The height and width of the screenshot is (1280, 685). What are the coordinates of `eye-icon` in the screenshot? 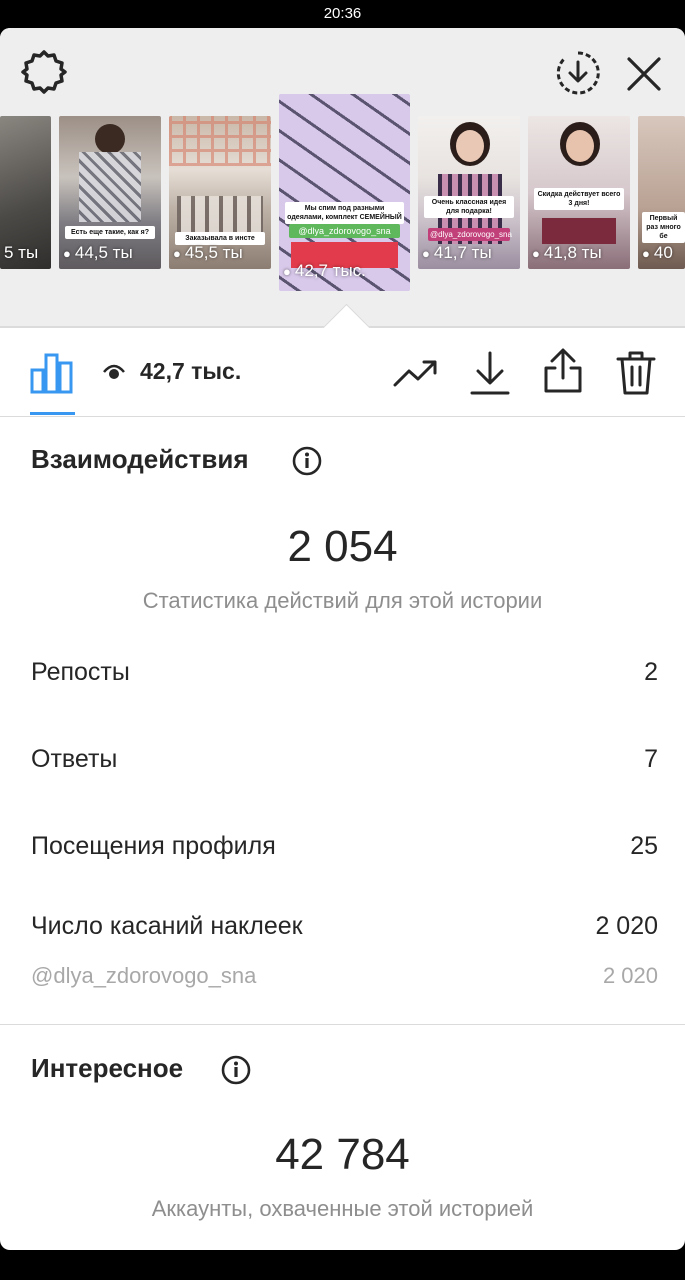 It's located at (114, 371).